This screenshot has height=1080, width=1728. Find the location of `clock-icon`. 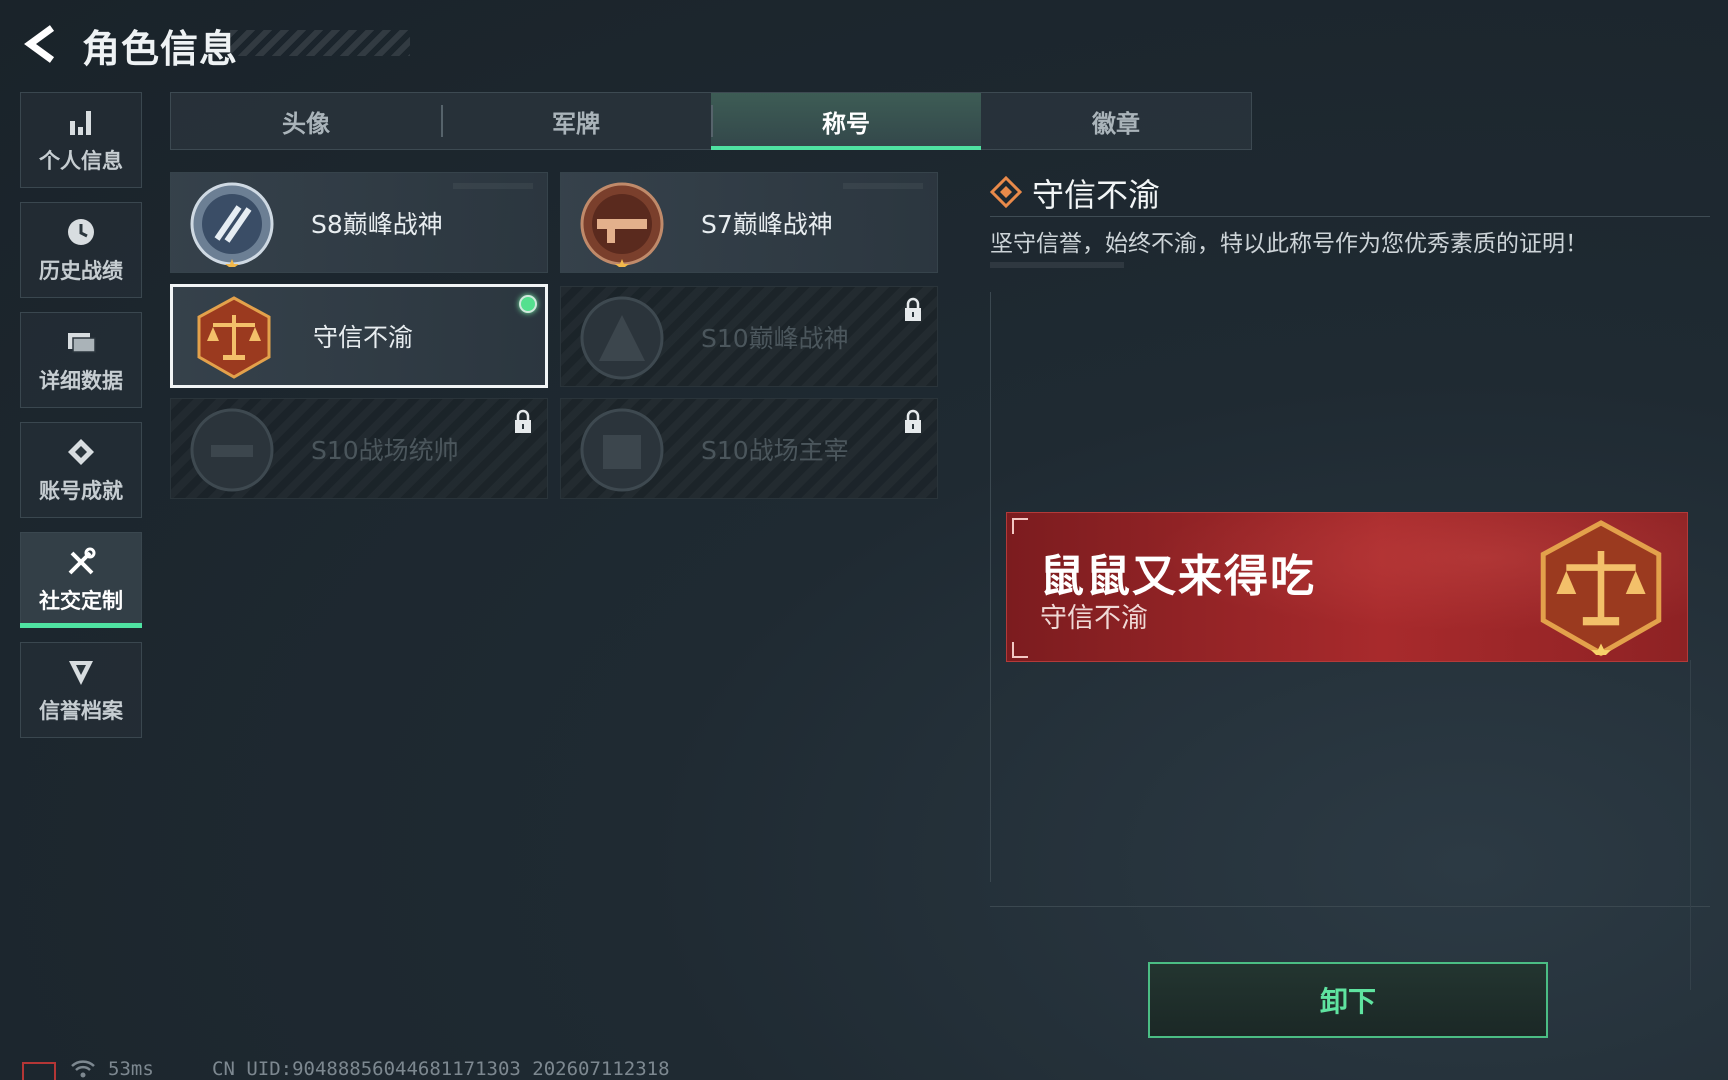

clock-icon is located at coordinates (81, 232).